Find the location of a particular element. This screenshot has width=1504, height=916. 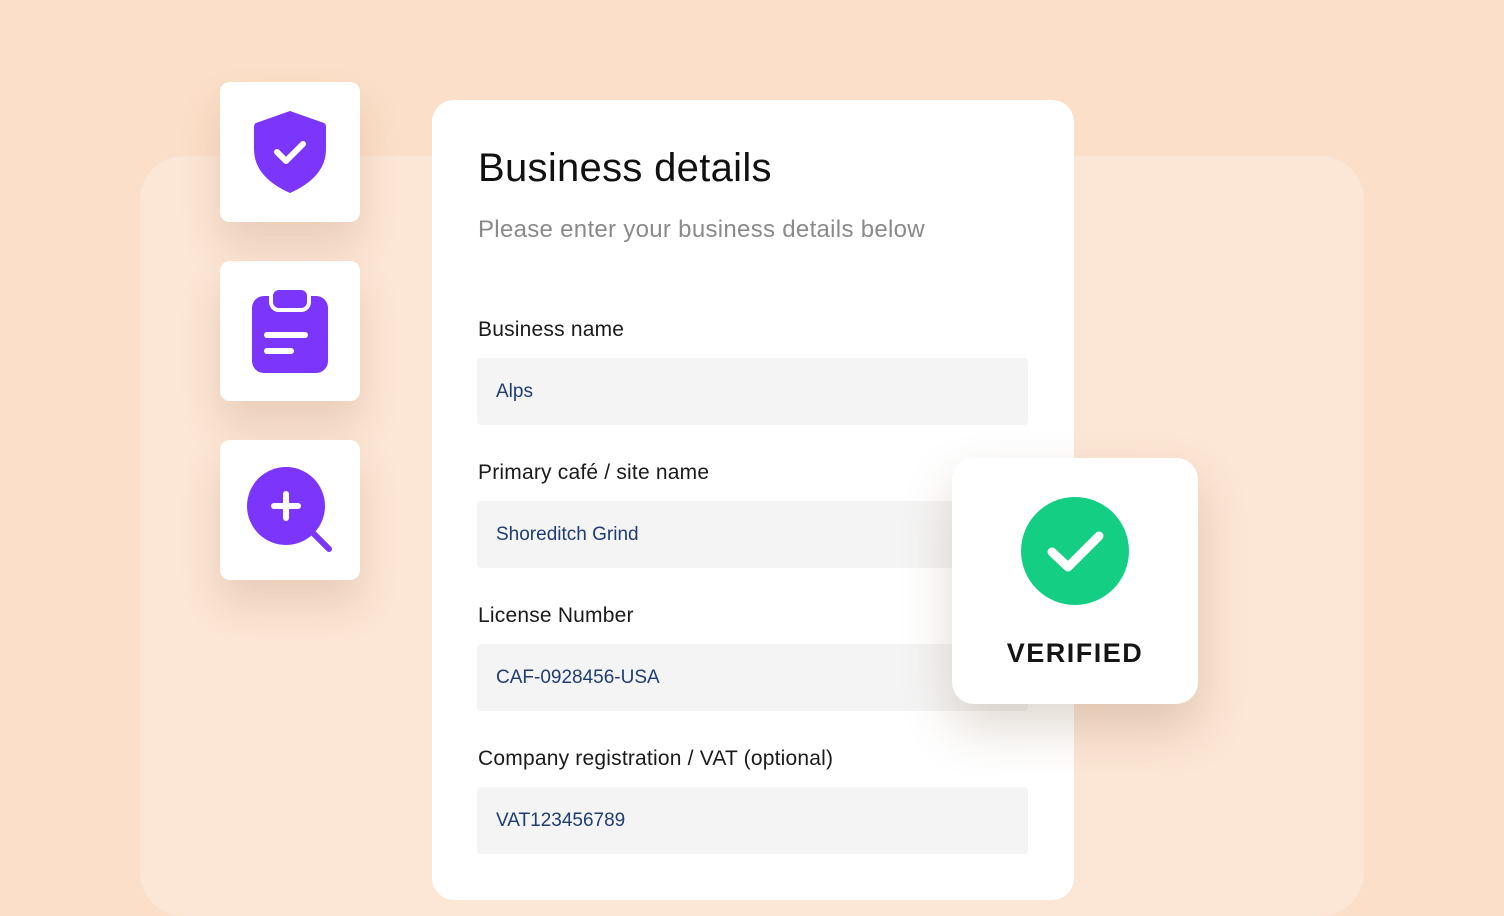

search-card is located at coordinates (290, 510).